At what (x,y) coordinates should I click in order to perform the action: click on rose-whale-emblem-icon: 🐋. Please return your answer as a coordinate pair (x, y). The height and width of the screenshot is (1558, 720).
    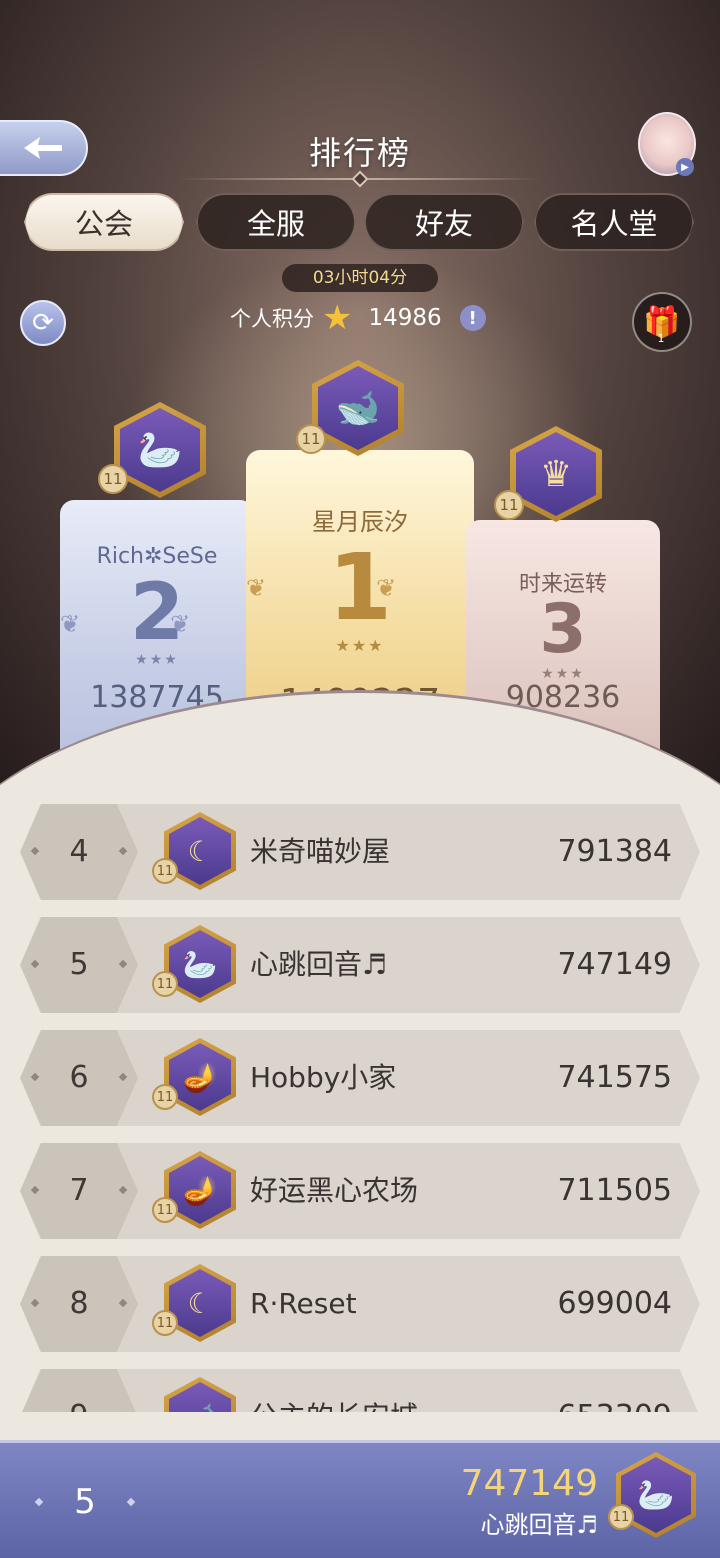
    Looking at the image, I should click on (200, 1394).